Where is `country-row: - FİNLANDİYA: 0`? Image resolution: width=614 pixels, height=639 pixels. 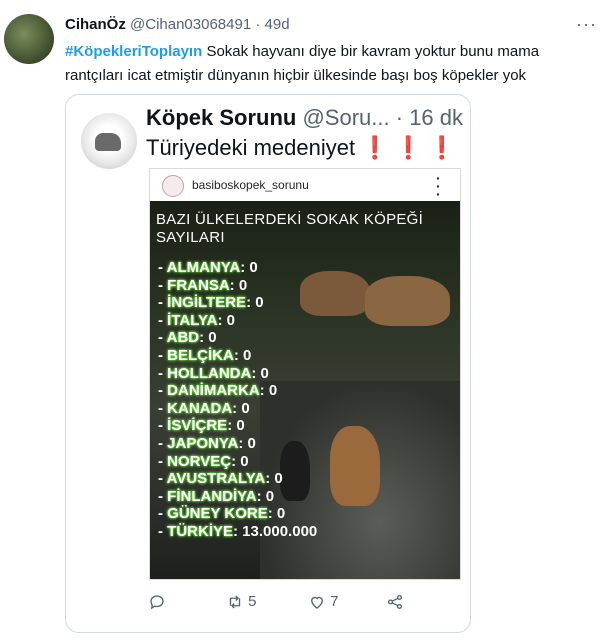 country-row: - FİNLANDİYA: 0 is located at coordinates (237, 497).